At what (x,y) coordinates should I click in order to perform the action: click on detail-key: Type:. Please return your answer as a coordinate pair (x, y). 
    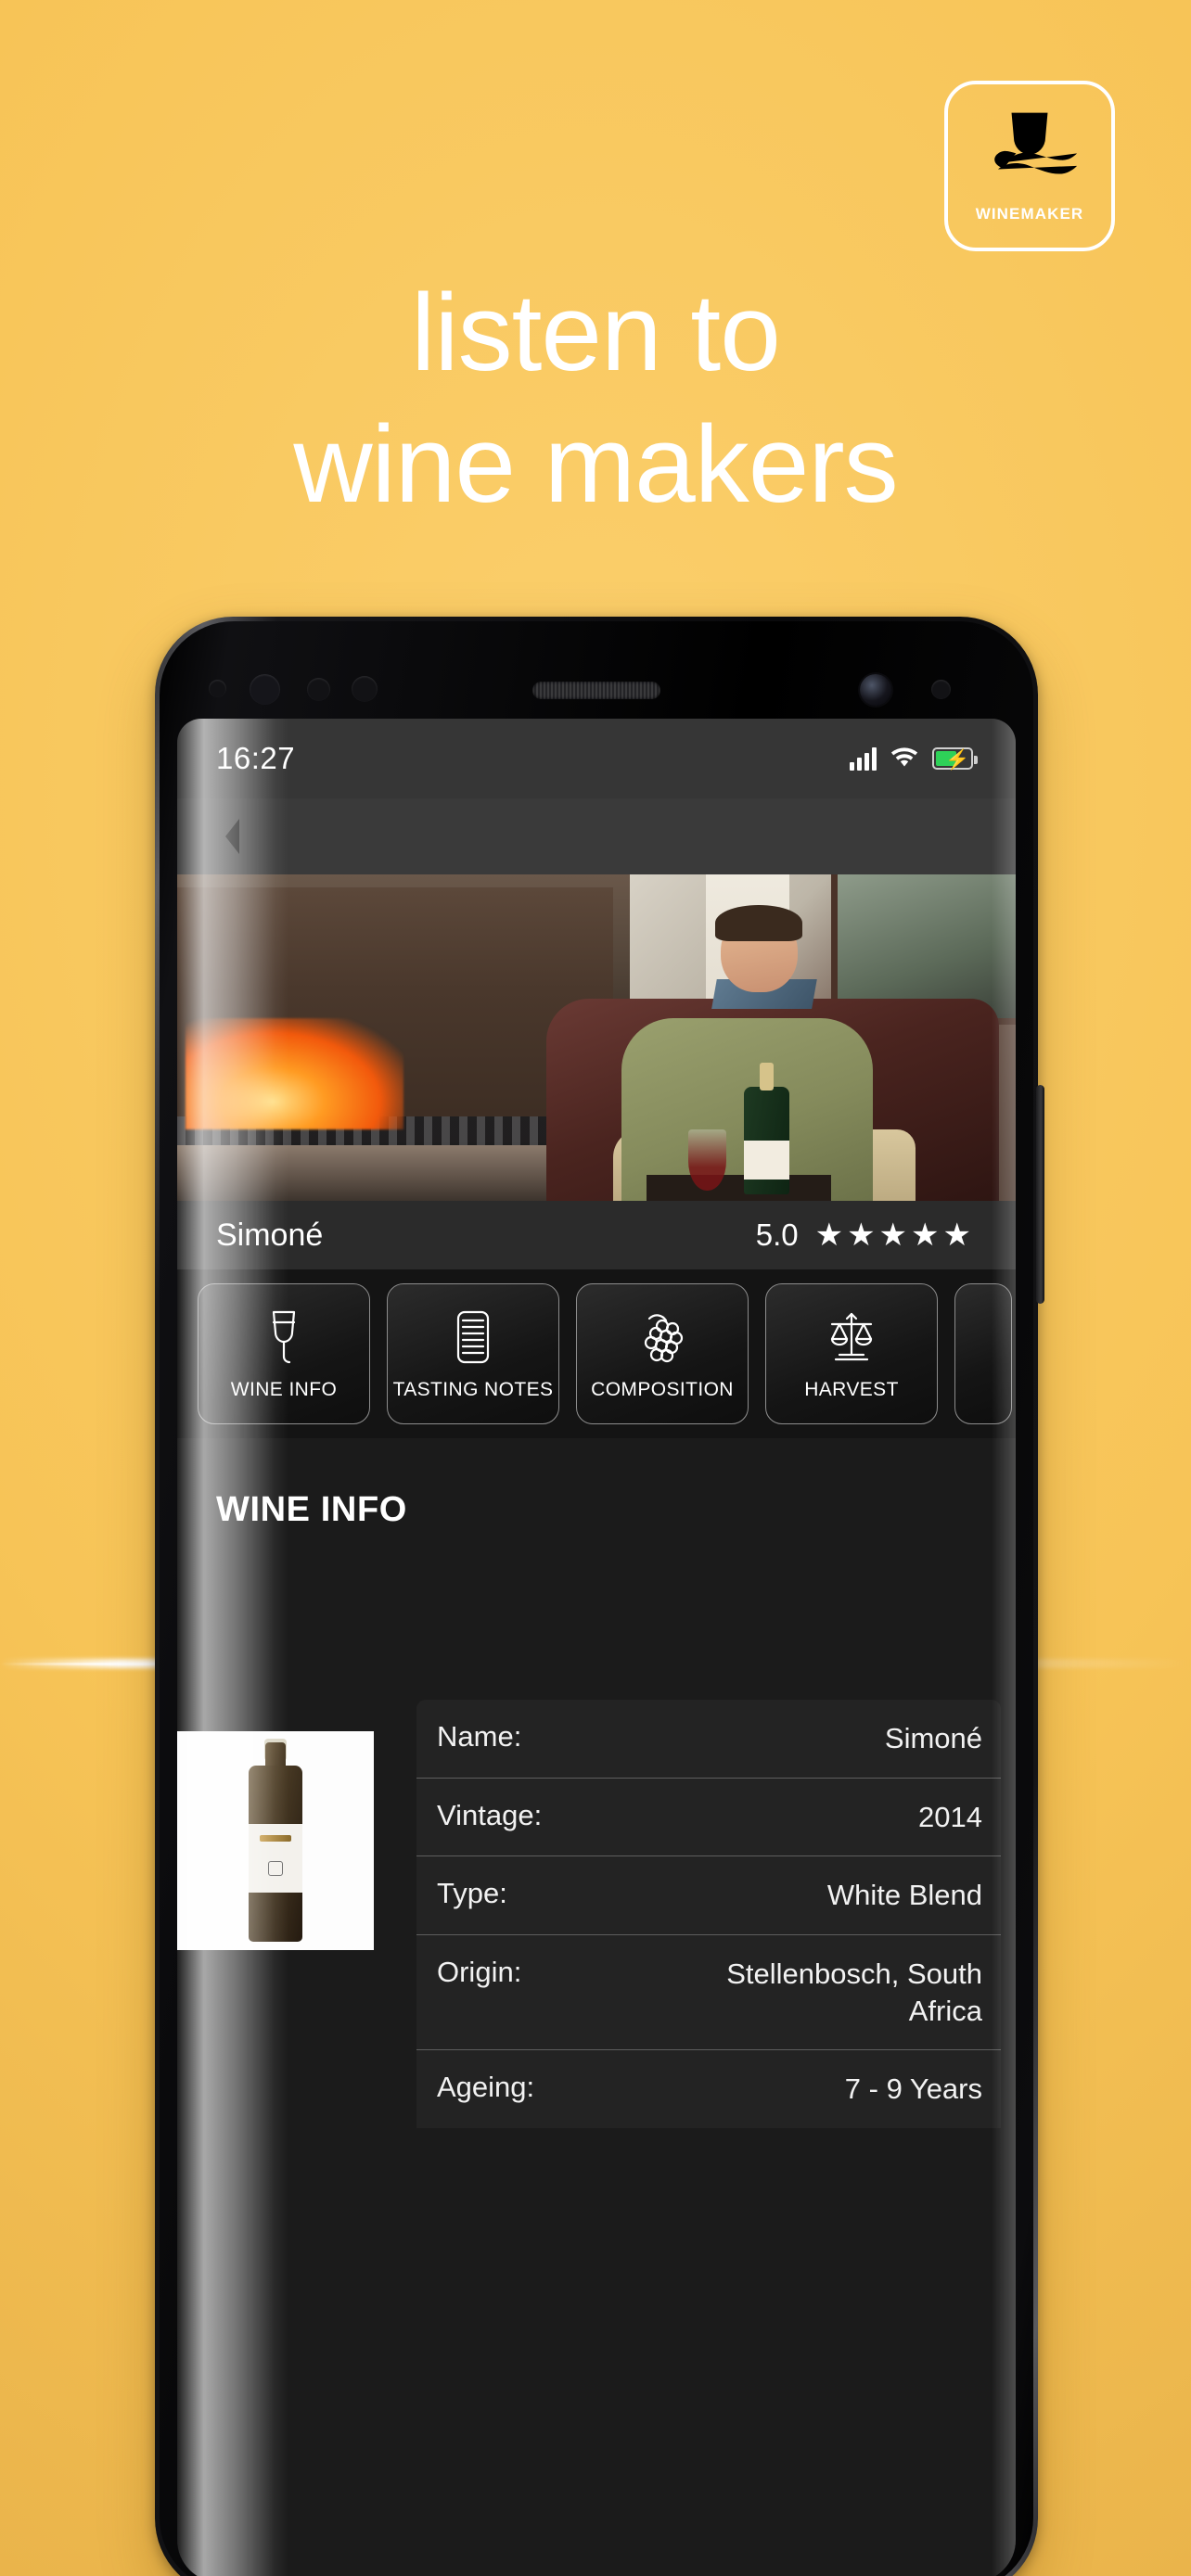
    Looking at the image, I should click on (472, 1893).